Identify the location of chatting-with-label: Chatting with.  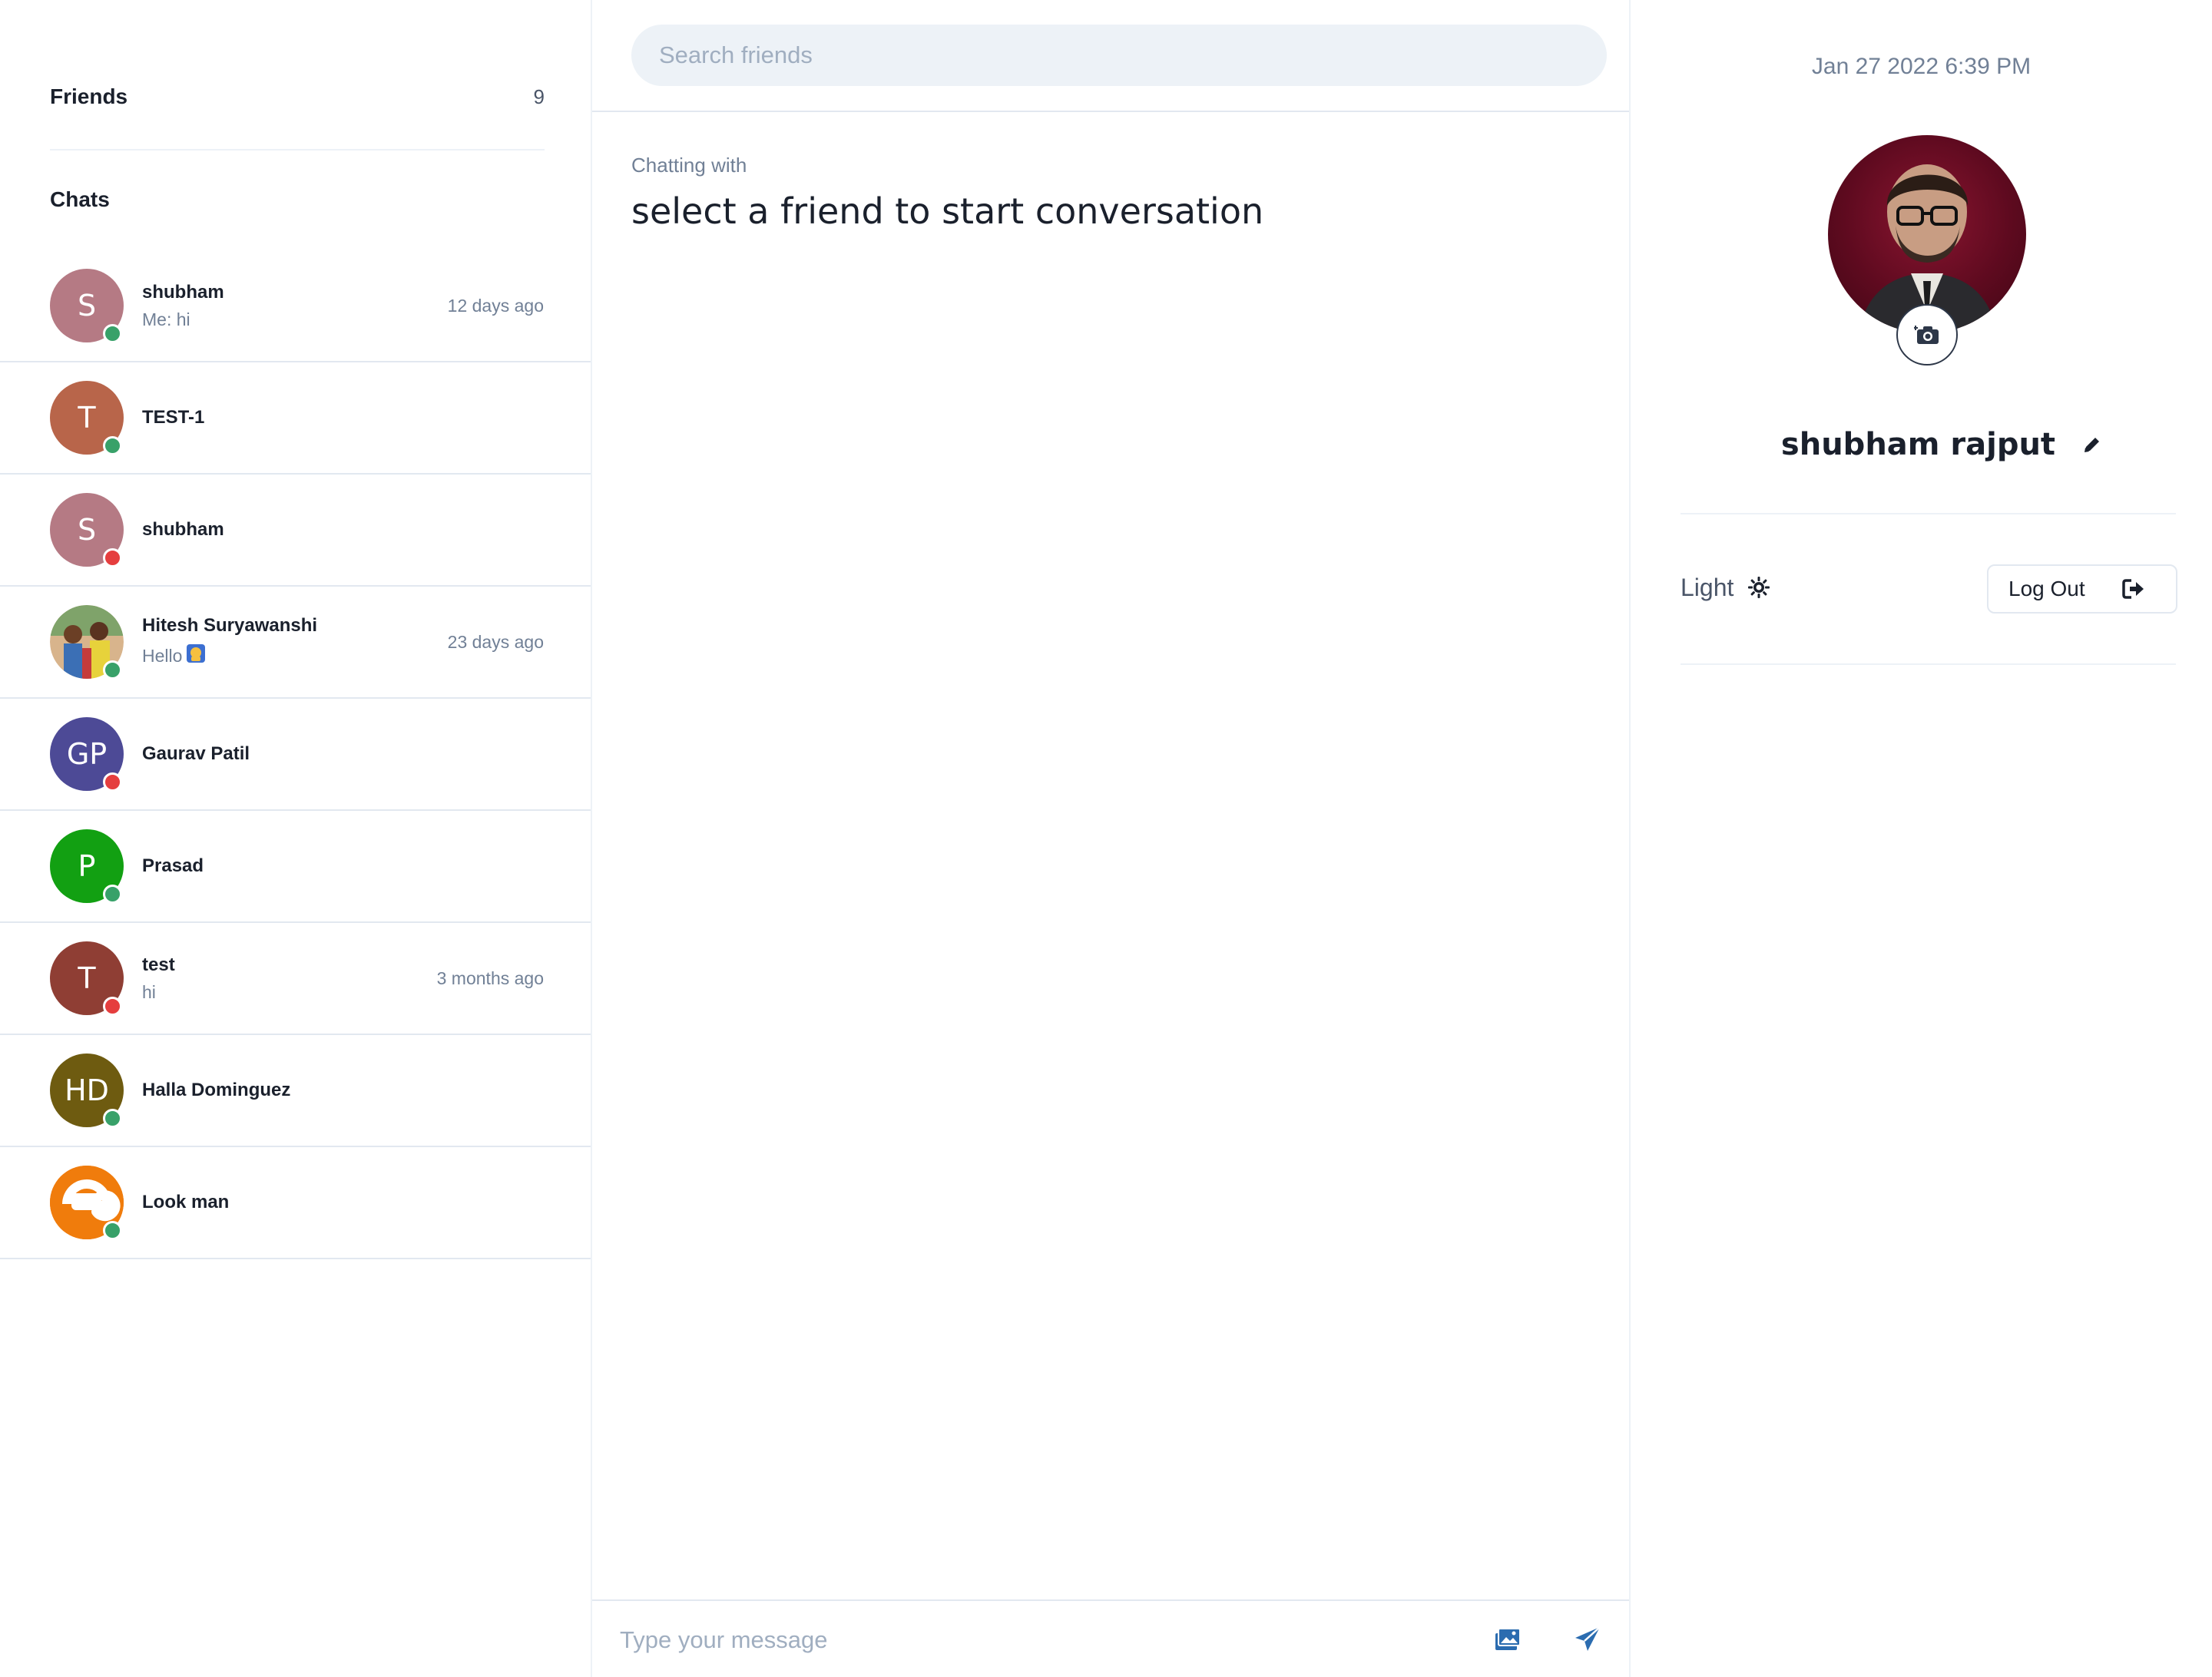
(689, 166).